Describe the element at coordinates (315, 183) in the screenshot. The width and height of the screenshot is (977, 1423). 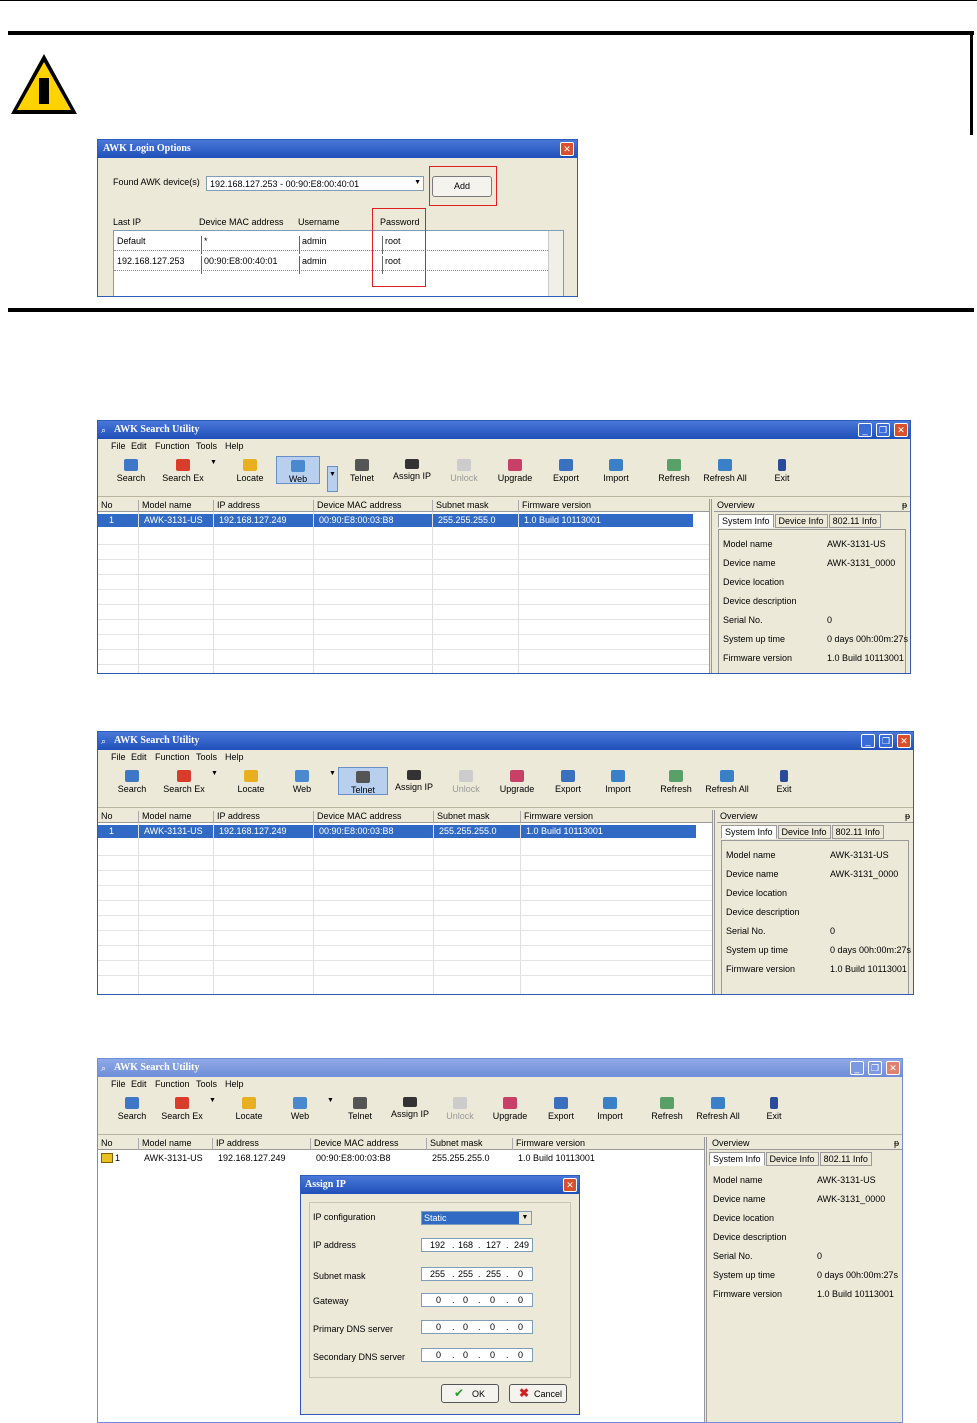
I see `found-devices-select: 192.168.127.253 - 00:90:E8:00:40:01 ▼` at that location.